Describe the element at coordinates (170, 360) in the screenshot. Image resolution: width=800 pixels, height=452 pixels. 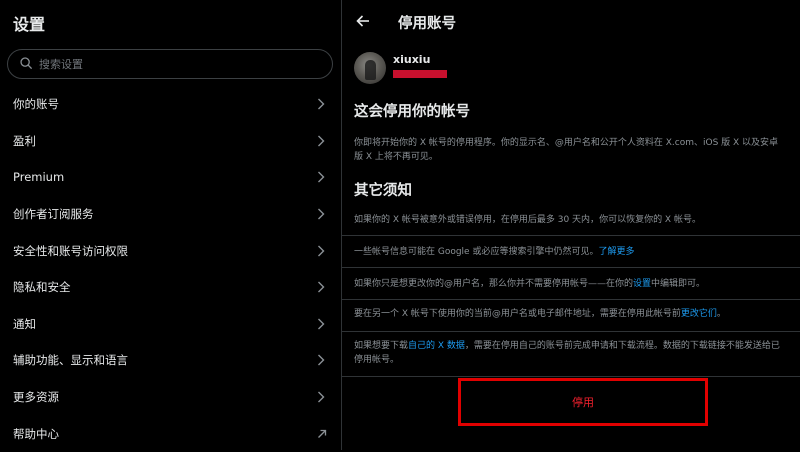
I see `menu-item-accessibility: 辅助功能、显示和语言` at that location.